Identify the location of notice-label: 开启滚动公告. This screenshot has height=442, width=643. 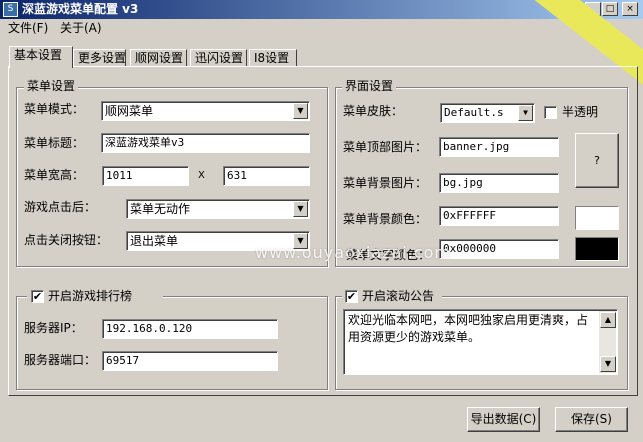
(398, 296).